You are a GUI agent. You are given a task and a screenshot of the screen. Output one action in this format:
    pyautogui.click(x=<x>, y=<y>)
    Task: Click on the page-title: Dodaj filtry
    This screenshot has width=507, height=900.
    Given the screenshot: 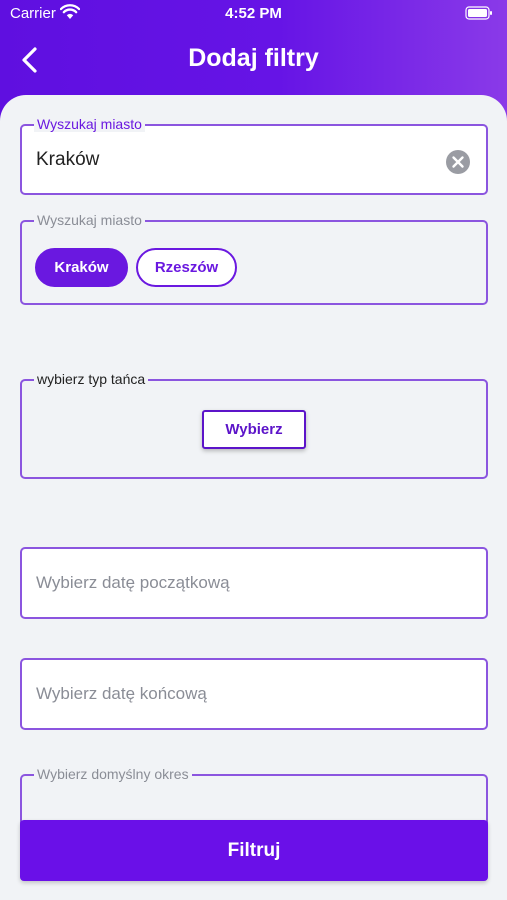 What is the action you would take?
    pyautogui.click(x=253, y=58)
    